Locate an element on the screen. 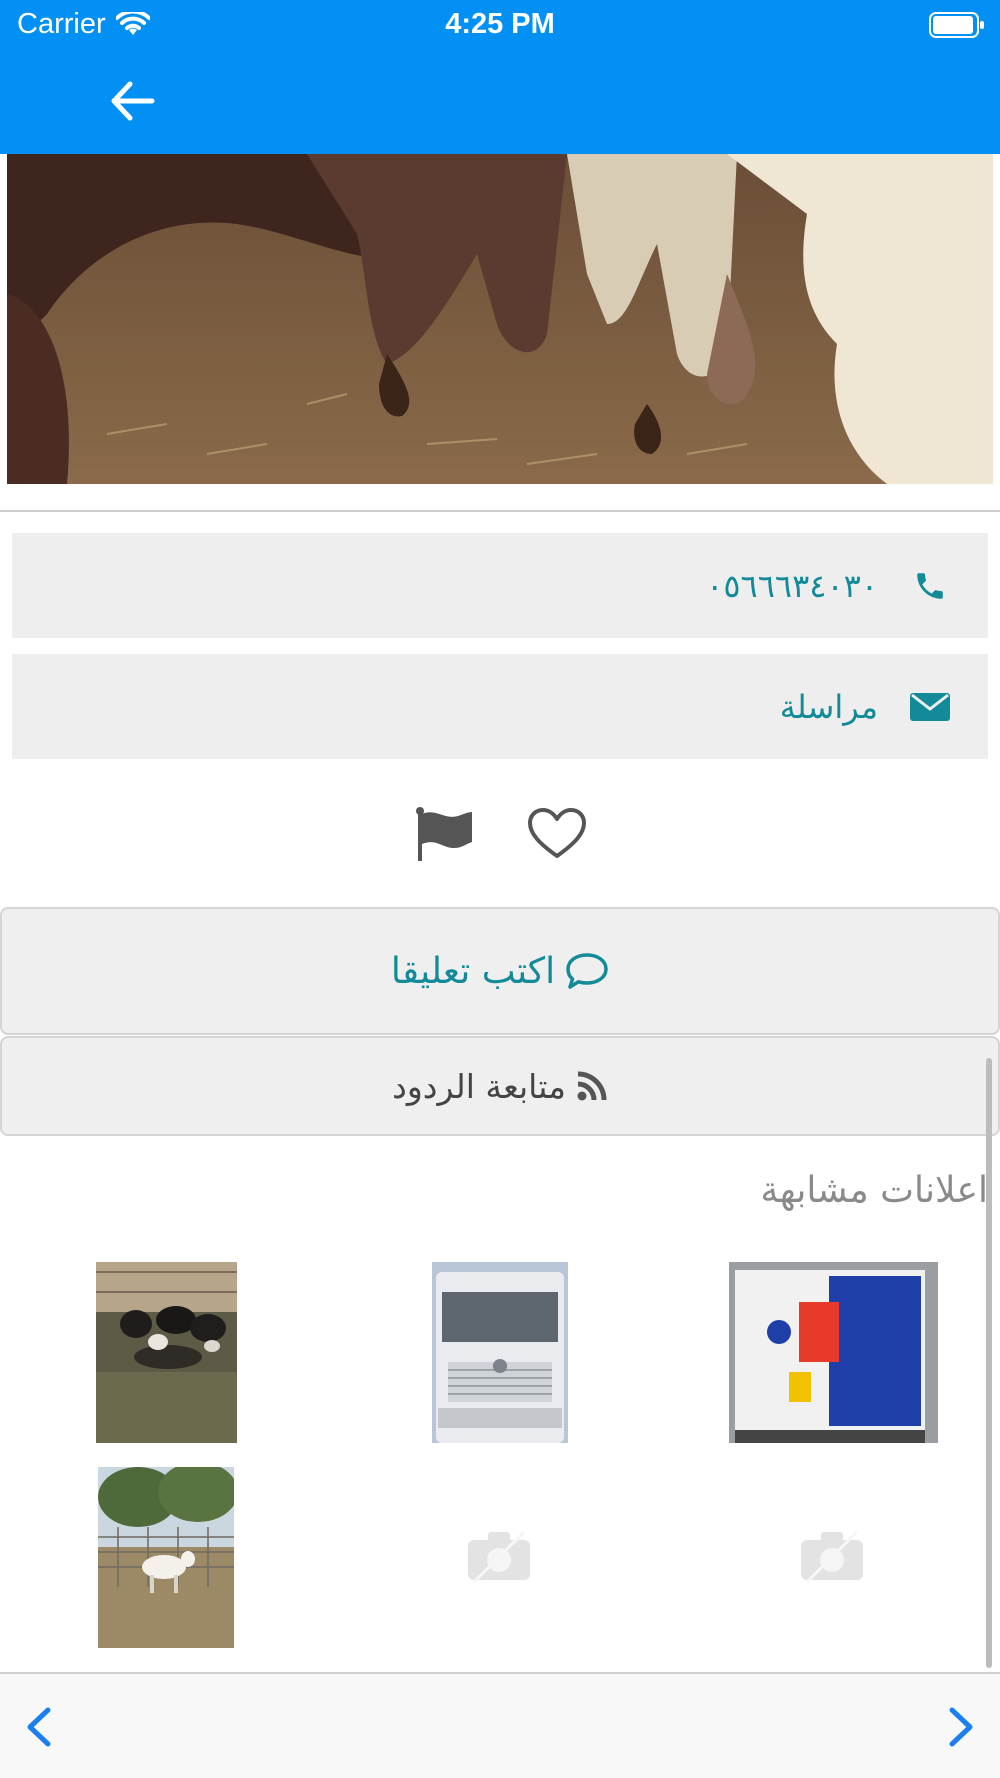 This screenshot has height=1778, width=1000. back-arrow-icon is located at coordinates (134, 101).